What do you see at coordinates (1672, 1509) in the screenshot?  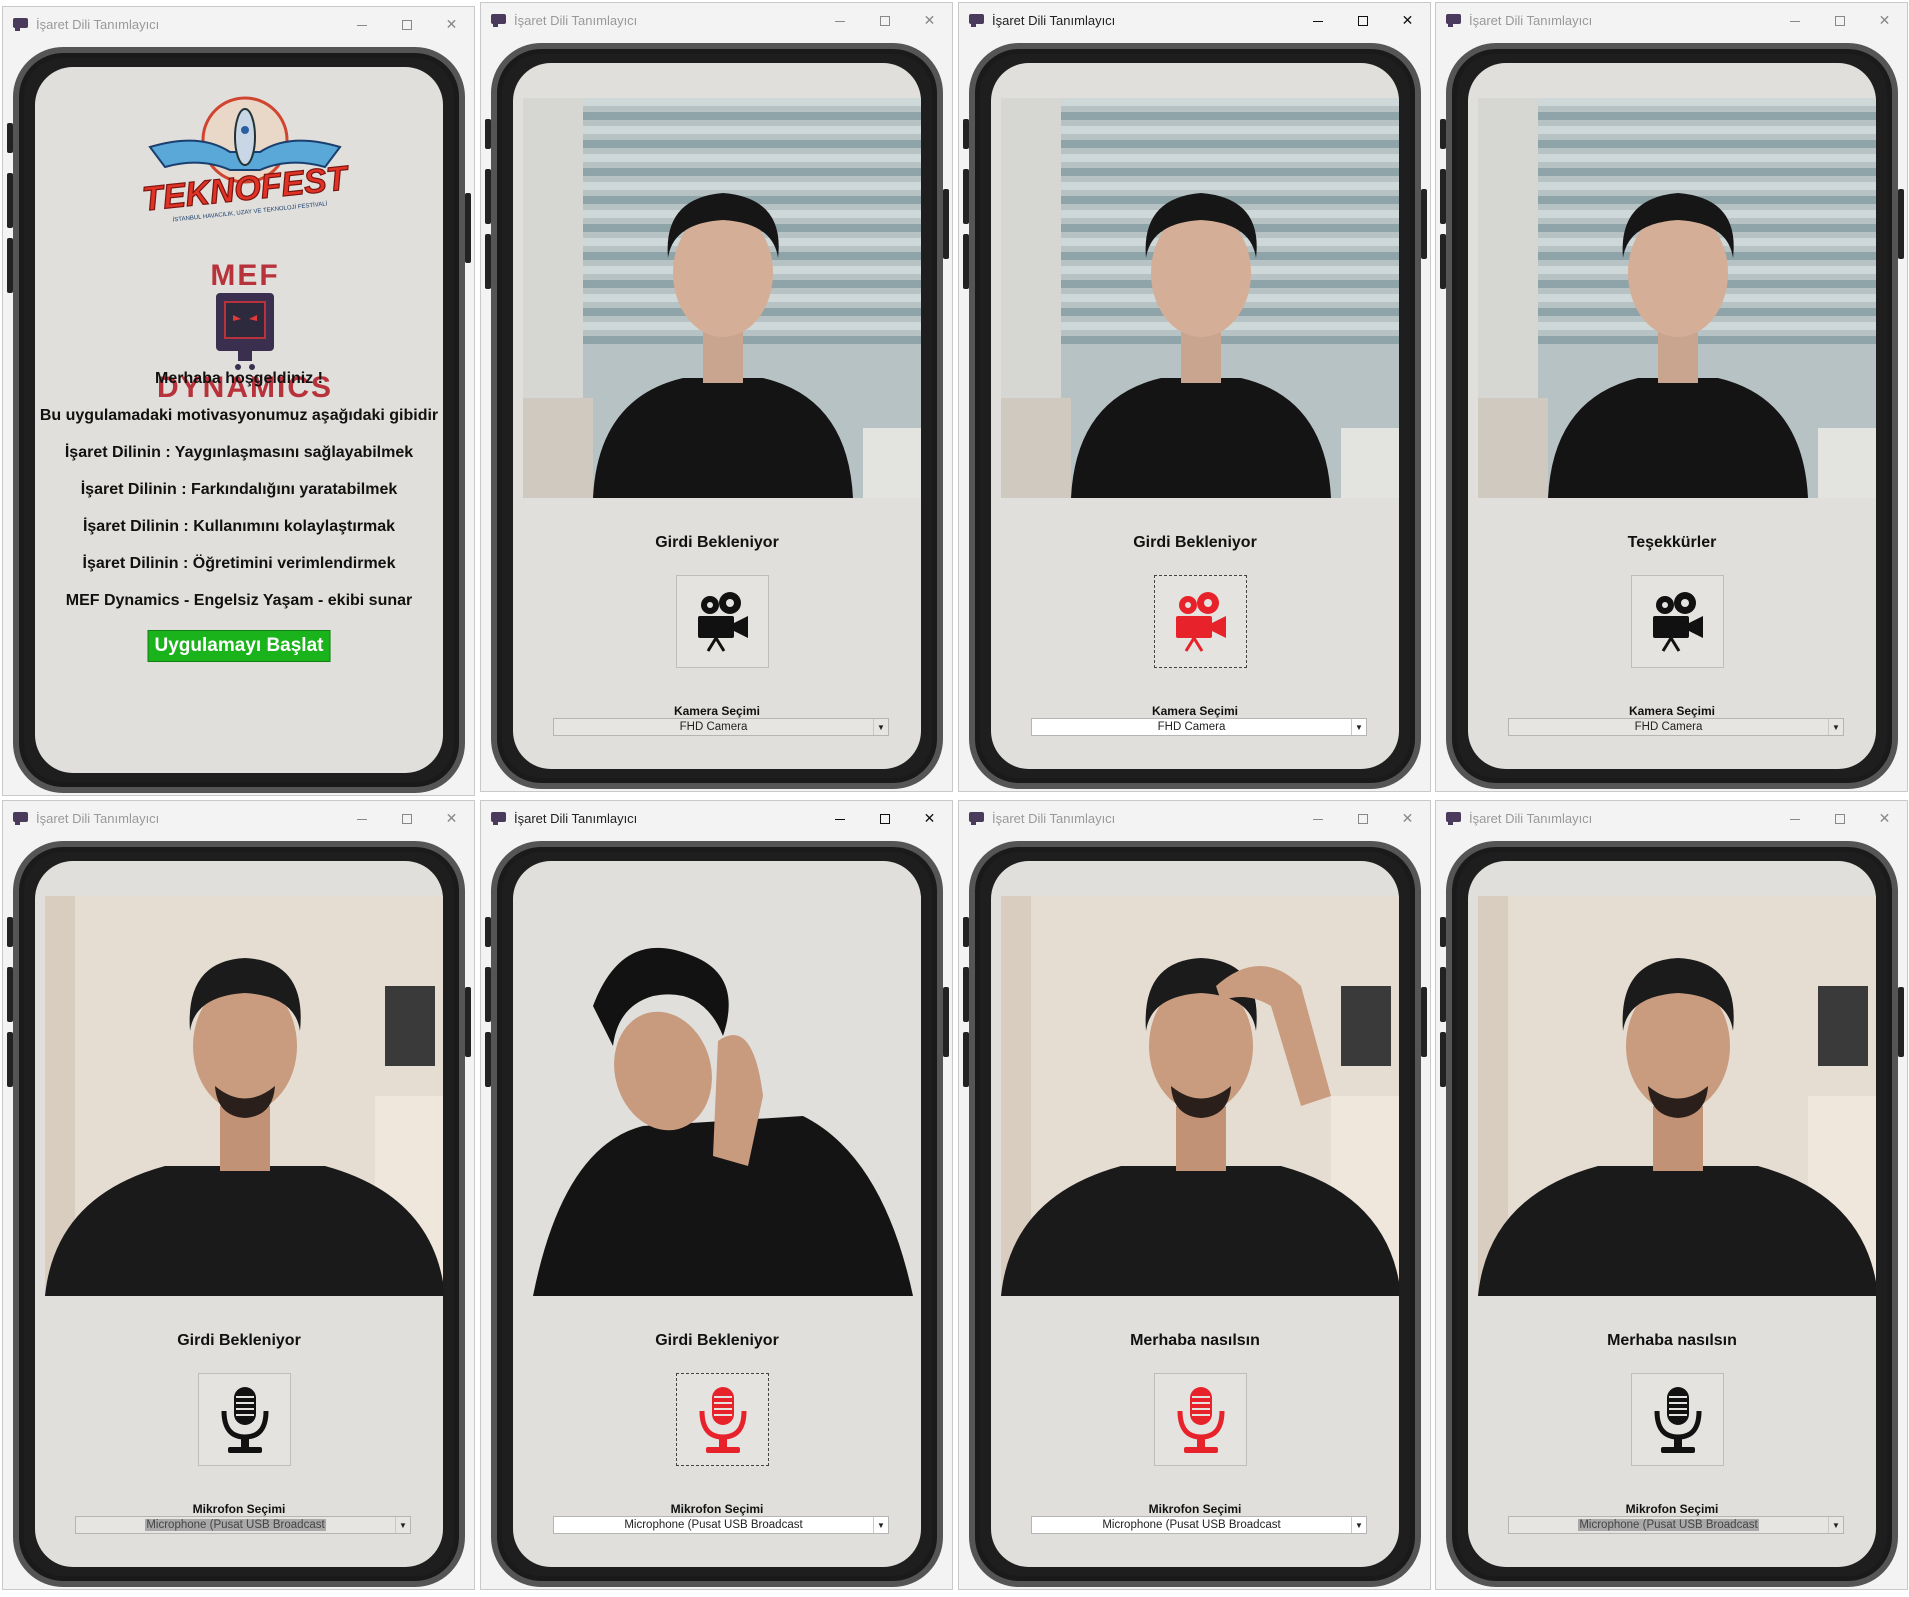 I see `device-select-label: Mikrofon Seçimi` at bounding box center [1672, 1509].